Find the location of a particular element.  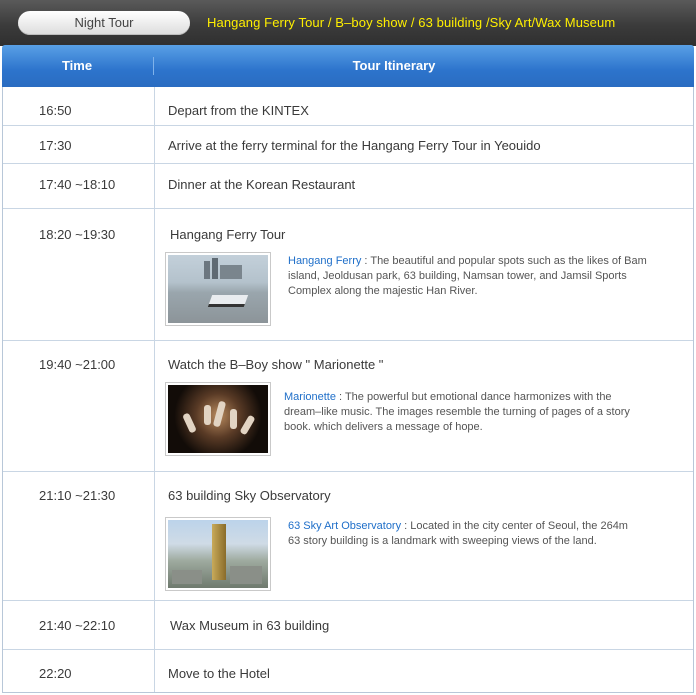

row-time: 18:20 ~19:30 is located at coordinates (77, 234).